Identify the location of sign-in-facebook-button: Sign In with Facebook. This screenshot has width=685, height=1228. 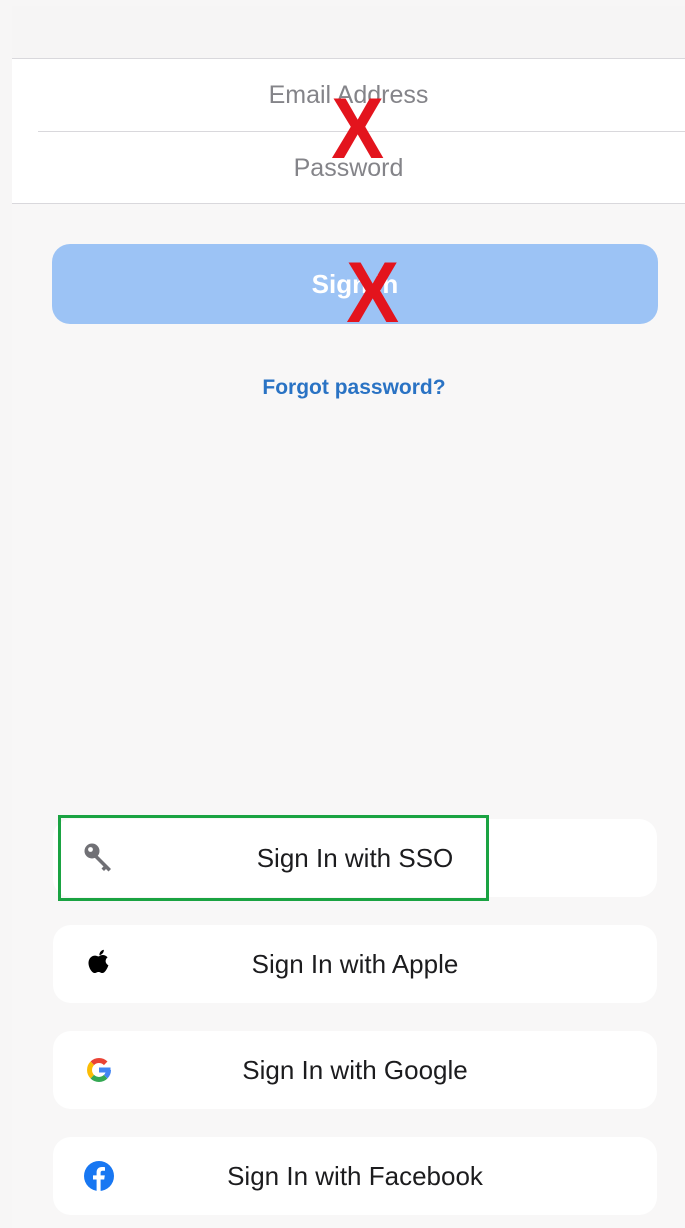
(355, 1176).